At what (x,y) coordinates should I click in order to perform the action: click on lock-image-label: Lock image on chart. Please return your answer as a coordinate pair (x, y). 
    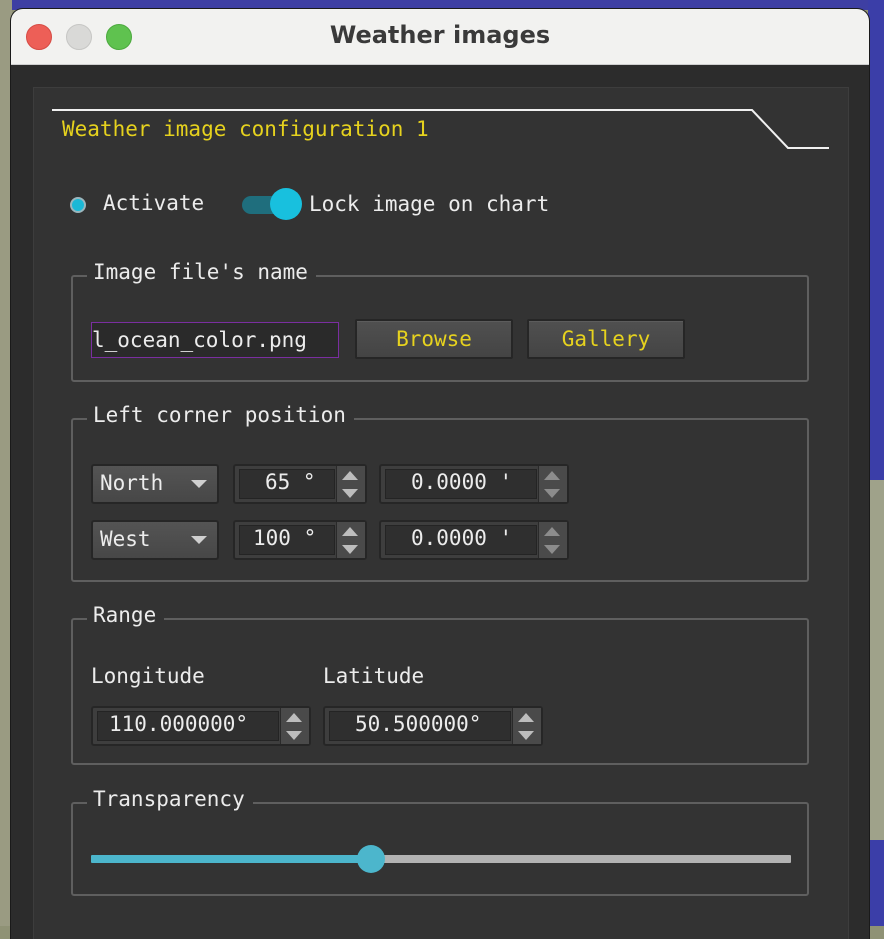
    Looking at the image, I should click on (429, 204).